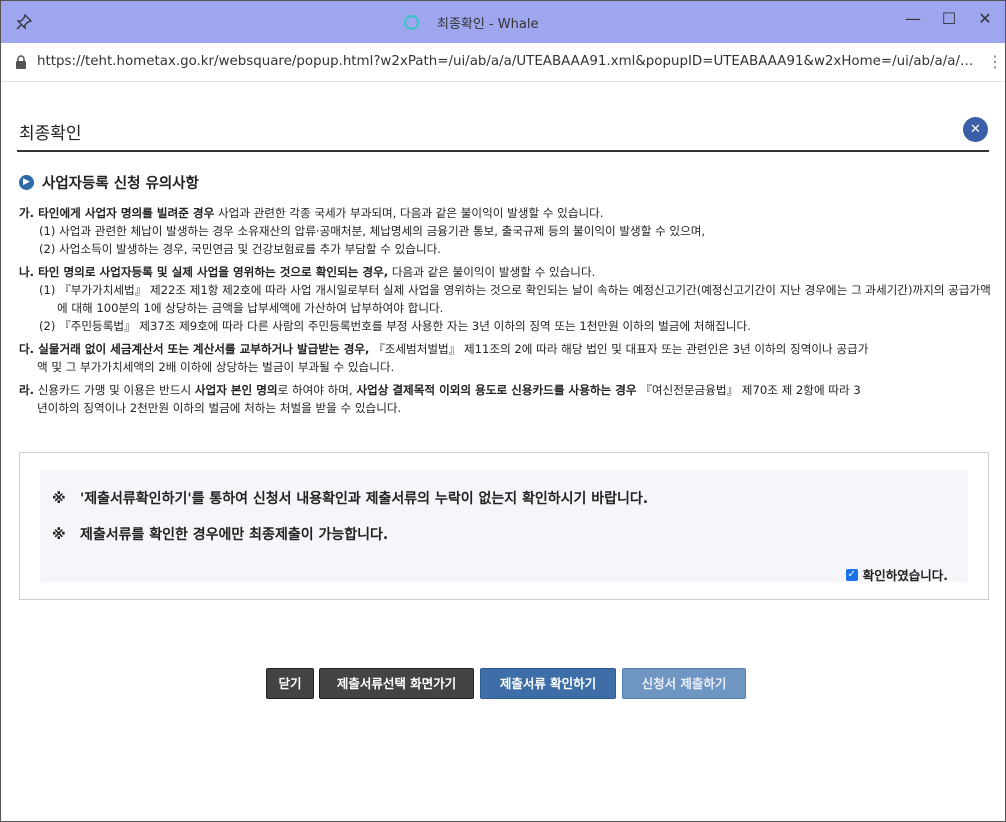 The height and width of the screenshot is (822, 1006). I want to click on title-bar: 최종확인 - Whale — ☐ ✕, so click(503, 22).